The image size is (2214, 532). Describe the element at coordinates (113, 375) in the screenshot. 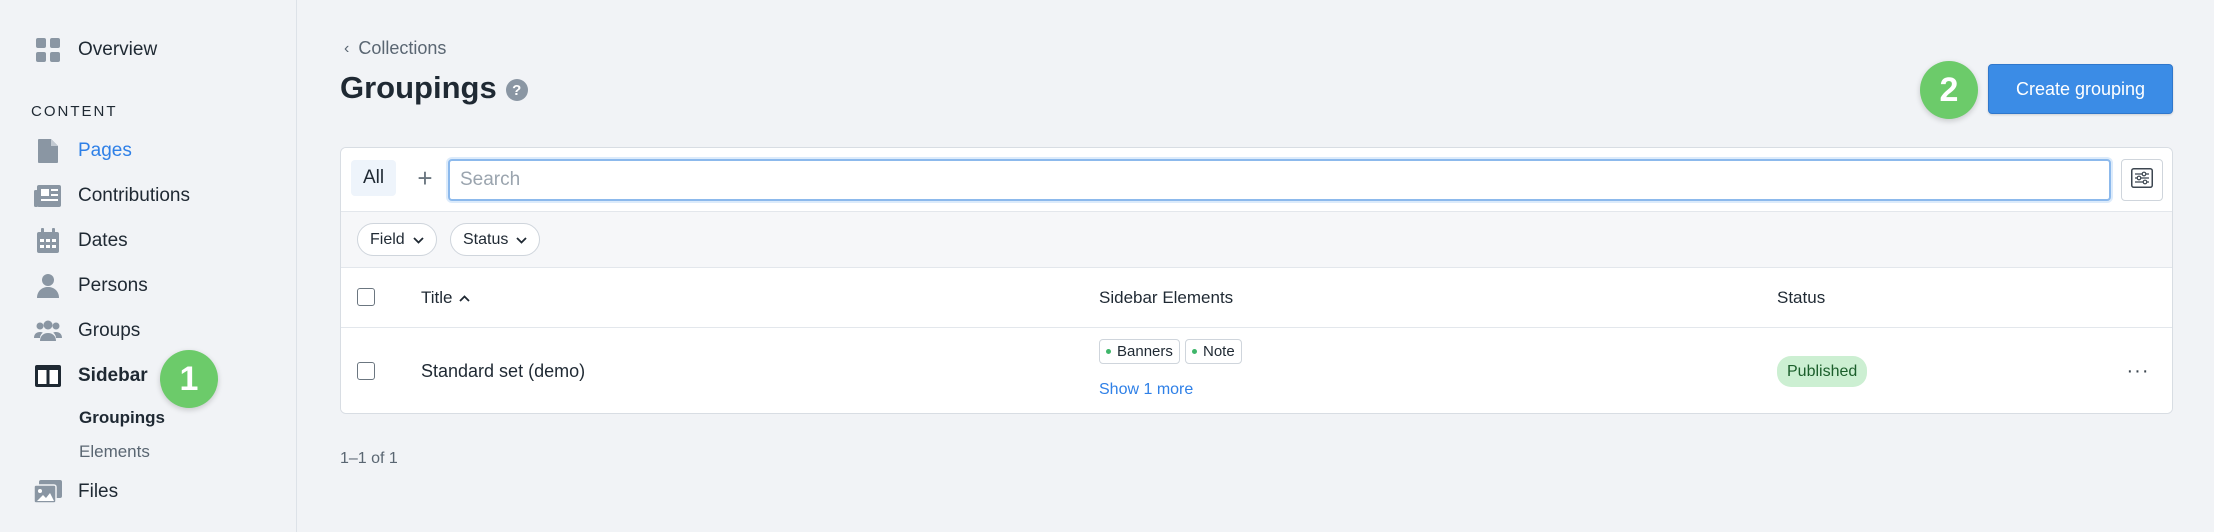

I see `sidebar-item-label: Sidebar` at that location.